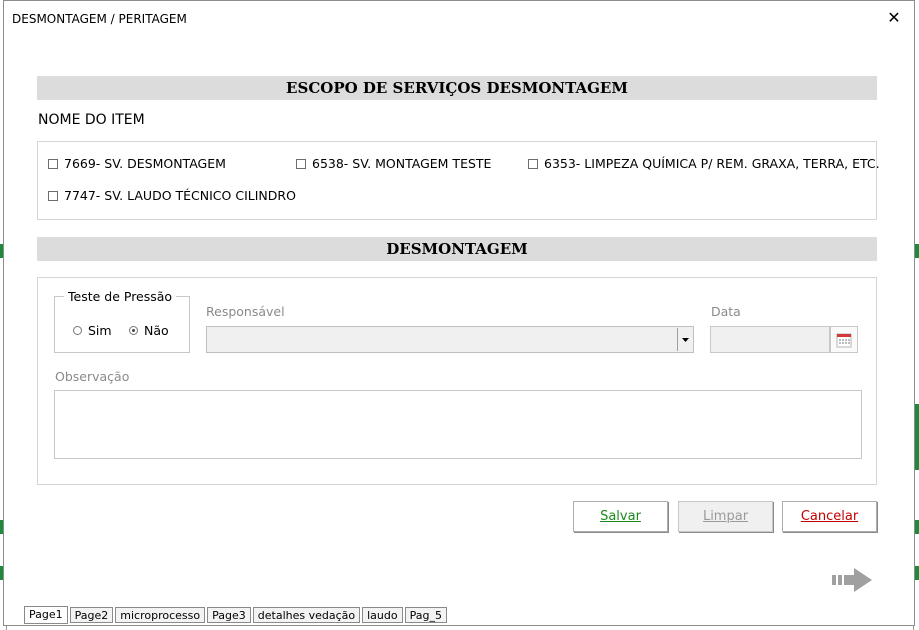 The height and width of the screenshot is (630, 919). What do you see at coordinates (844, 339) in the screenshot?
I see `calendar-icon` at bounding box center [844, 339].